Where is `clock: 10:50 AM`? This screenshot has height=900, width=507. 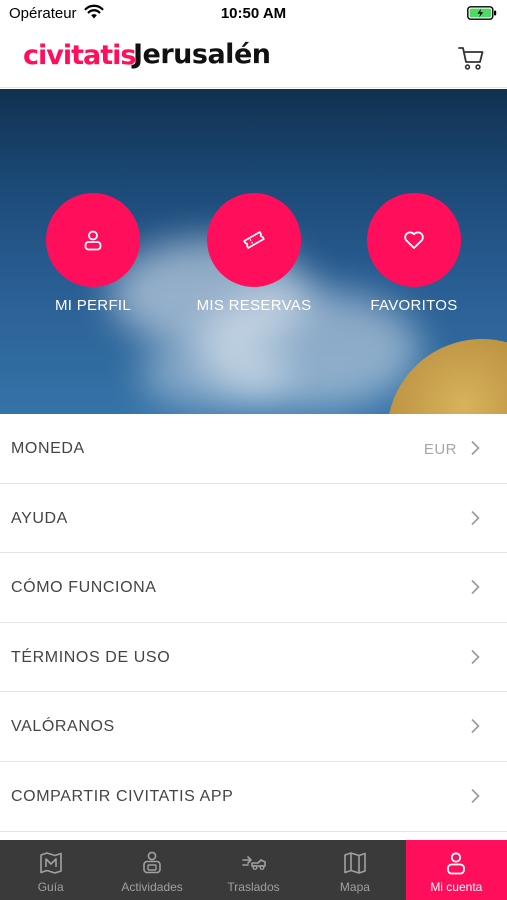 clock: 10:50 AM is located at coordinates (253, 13).